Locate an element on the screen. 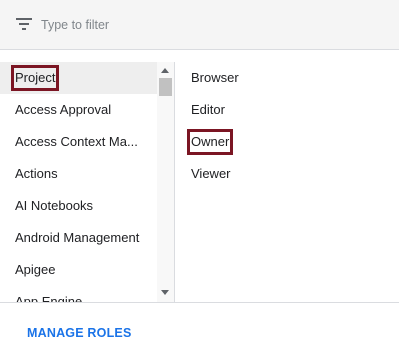 Image resolution: width=399 pixels, height=357 pixels. role-item-editor: Editor is located at coordinates (287, 110).